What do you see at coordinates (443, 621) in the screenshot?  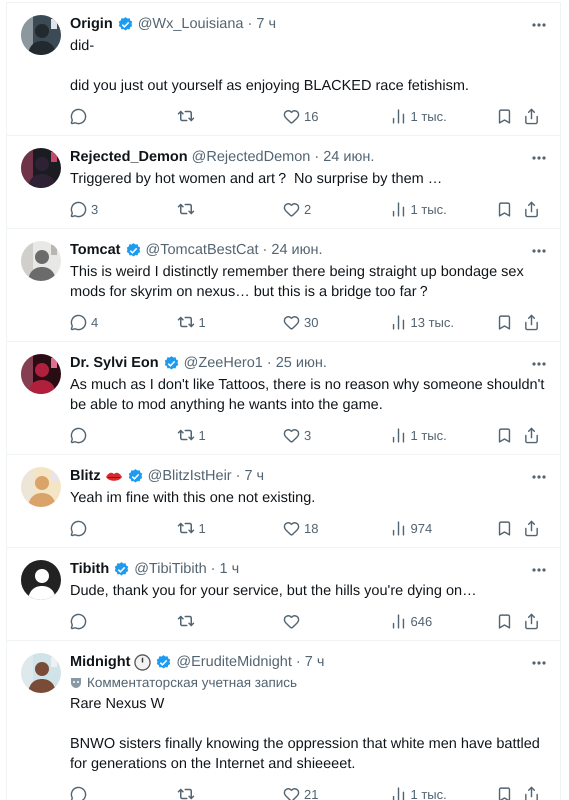 I see `views-button: 646` at bounding box center [443, 621].